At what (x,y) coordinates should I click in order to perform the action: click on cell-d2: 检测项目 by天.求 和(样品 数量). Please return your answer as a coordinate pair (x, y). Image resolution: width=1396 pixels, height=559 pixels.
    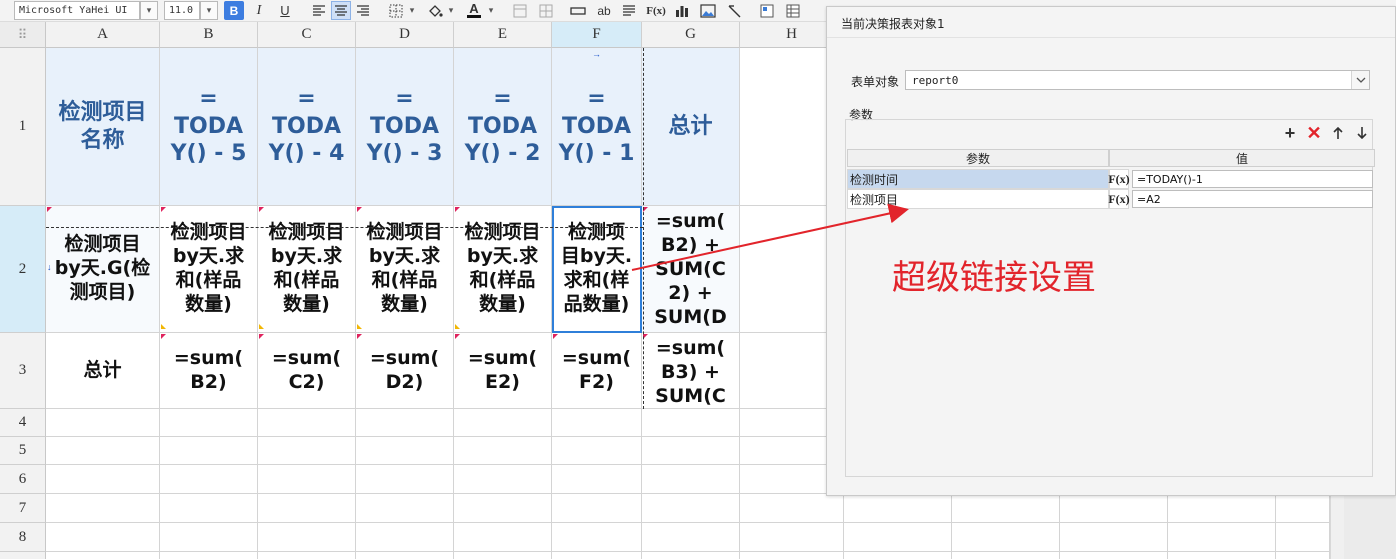
    Looking at the image, I should click on (405, 269).